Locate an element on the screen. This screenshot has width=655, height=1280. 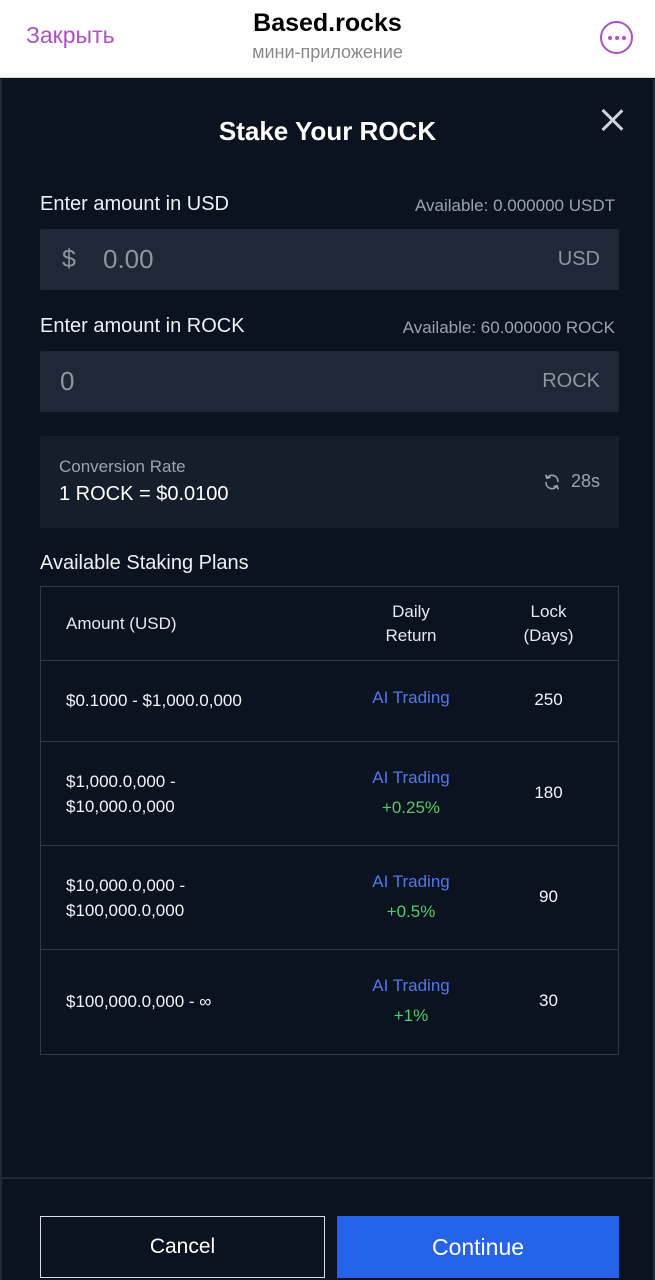
plan-amount: $100,000.0,000 - ∞ is located at coordinates (138, 1001).